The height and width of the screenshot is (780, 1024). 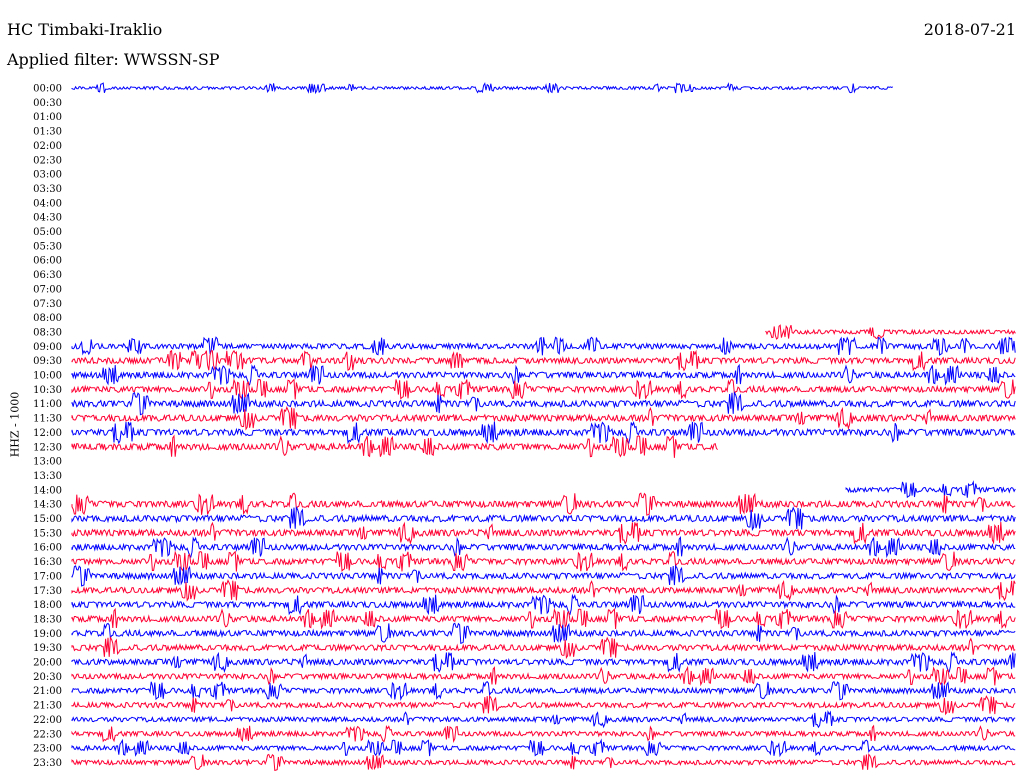 I want to click on time-tick-1830: 18:30, so click(x=47, y=619).